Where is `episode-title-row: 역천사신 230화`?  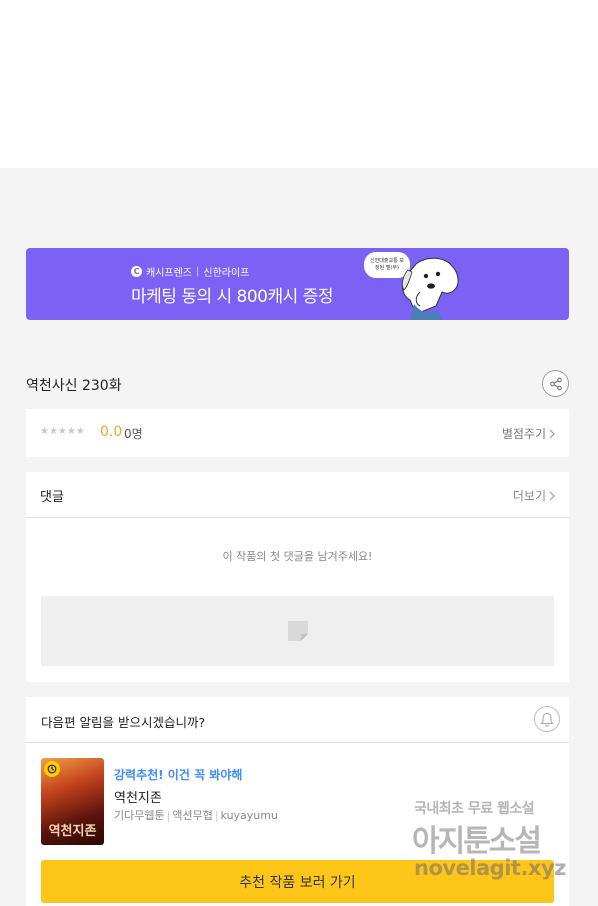
episode-title-row: 역천사신 230화 is located at coordinates (297, 384).